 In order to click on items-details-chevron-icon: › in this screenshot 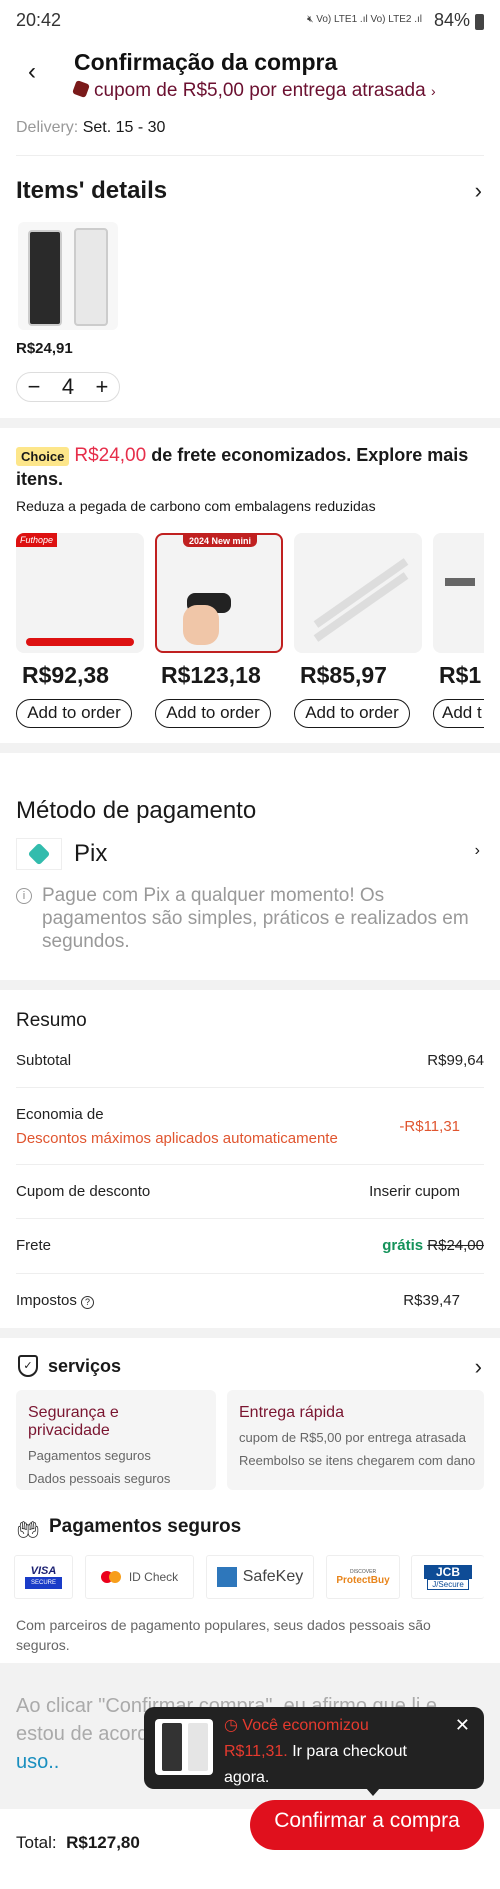, I will do `click(478, 191)`.